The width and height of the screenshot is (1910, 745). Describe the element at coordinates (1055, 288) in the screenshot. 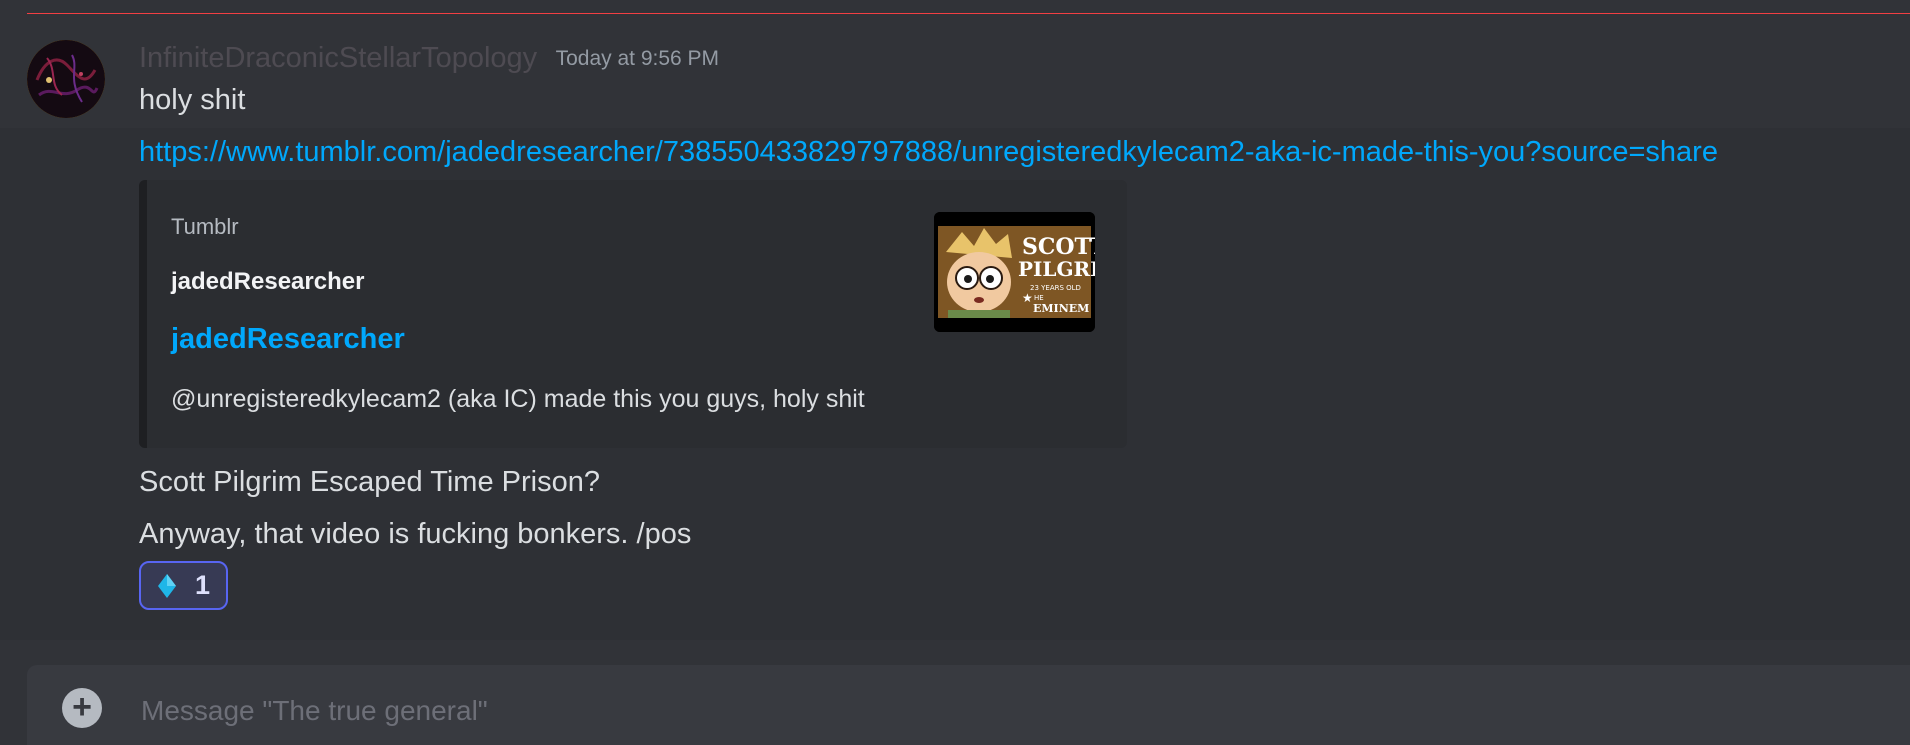

I see `svg-text: 23 YEARS OLD` at that location.